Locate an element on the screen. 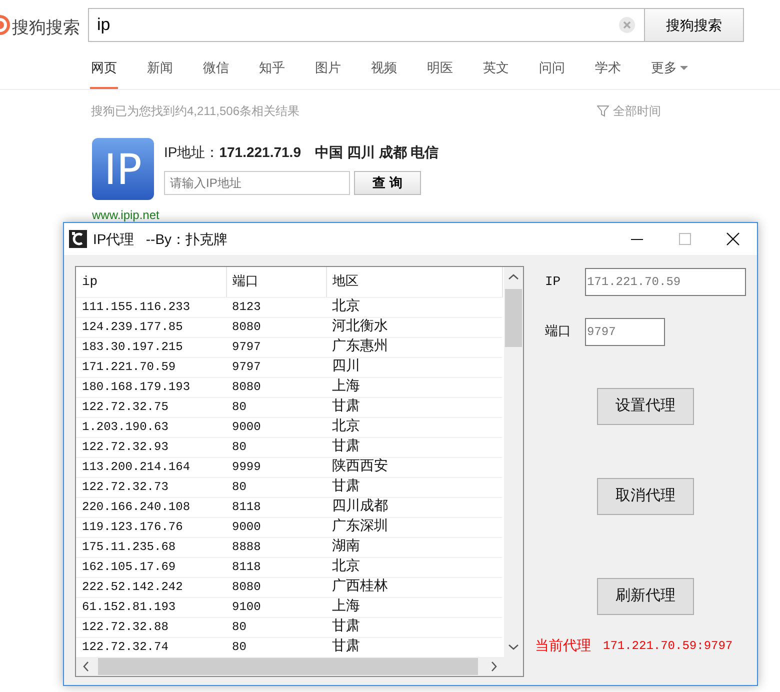 The image size is (780, 692). table-cell: 111.155.116.233 is located at coordinates (151, 307).